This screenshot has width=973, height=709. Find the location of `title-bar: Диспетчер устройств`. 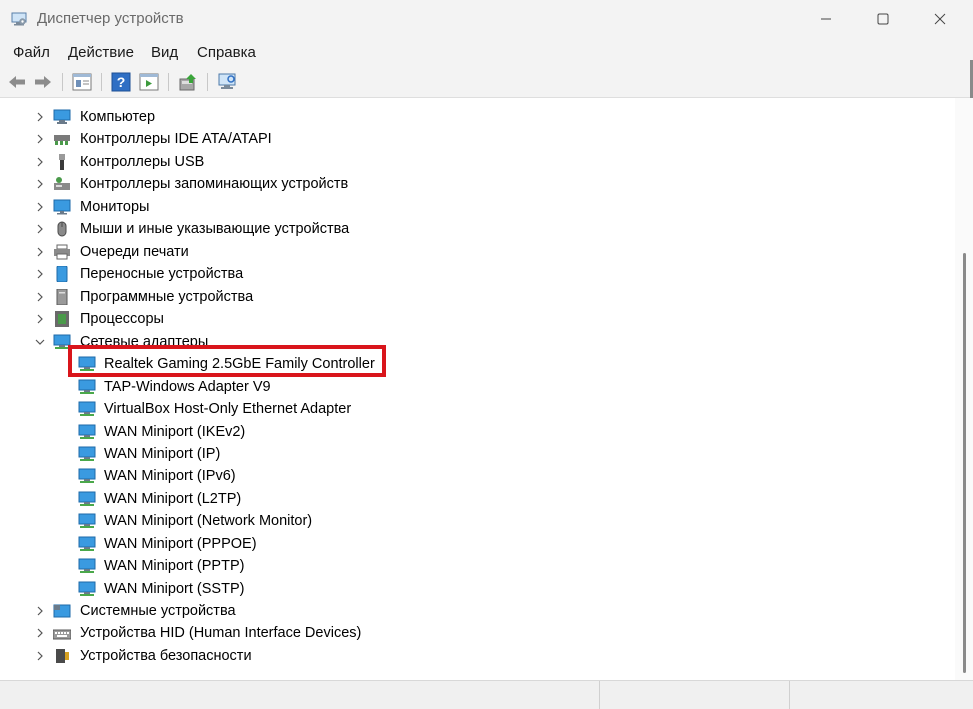

title-bar: Диспетчер устройств is located at coordinates (486, 19).